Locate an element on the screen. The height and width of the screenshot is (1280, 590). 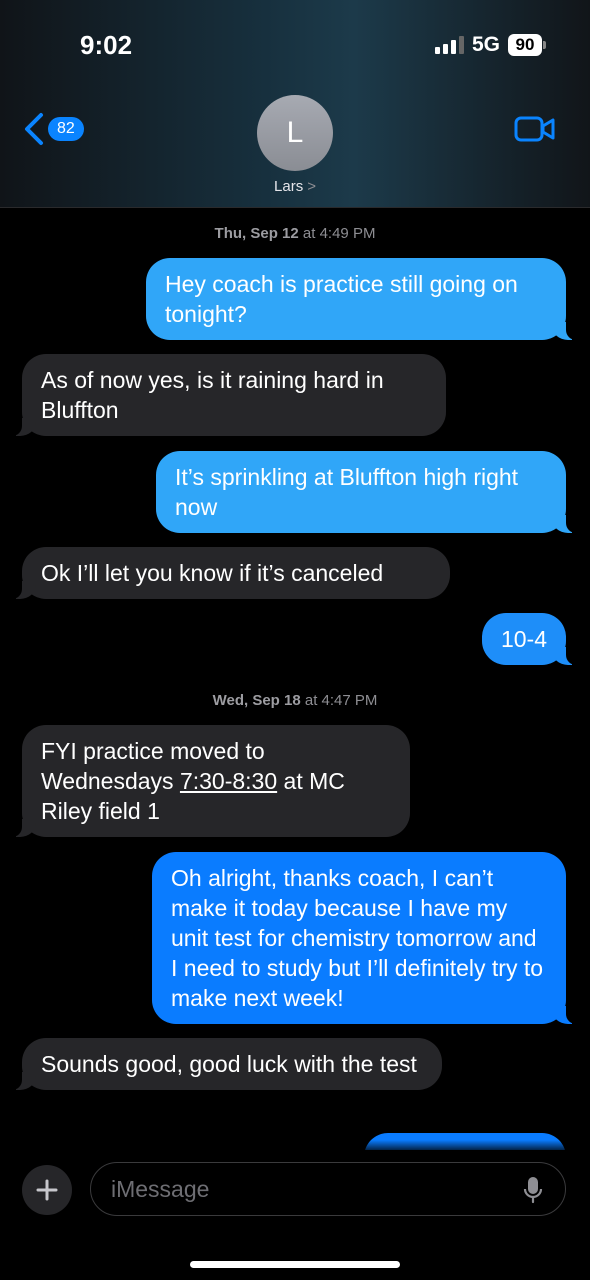
timestamp: Thu, Sep 12 at 4:49 PM is located at coordinates (295, 233).